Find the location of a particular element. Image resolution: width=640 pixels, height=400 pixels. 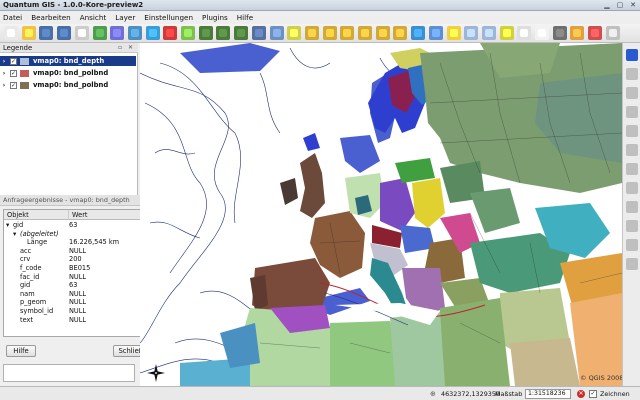

split-icon is located at coordinates (632, 131).